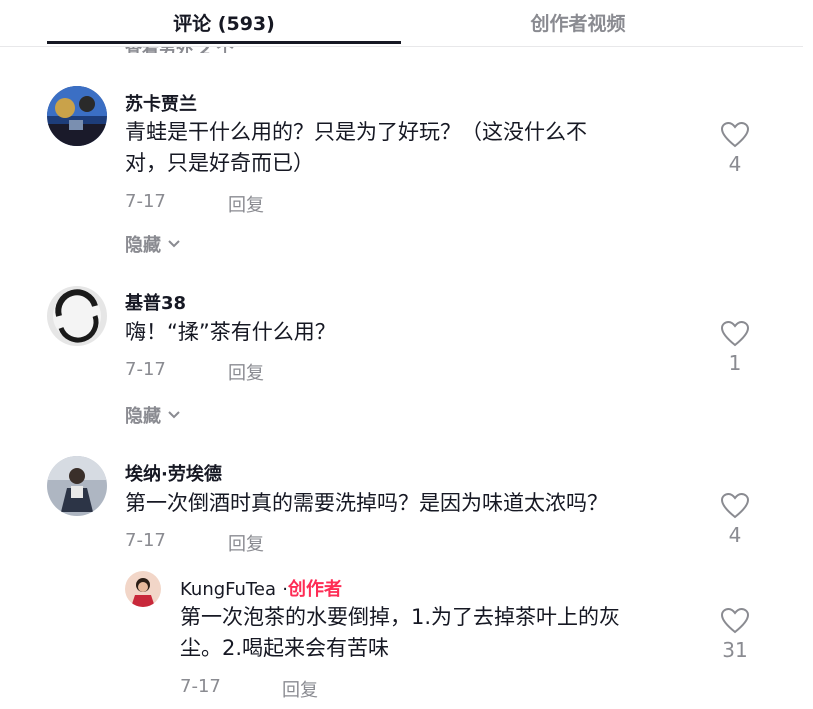 This screenshot has width=813, height=709. Describe the element at coordinates (161, 103) in the screenshot. I see `comment-author: 苏卡贾兰` at that location.